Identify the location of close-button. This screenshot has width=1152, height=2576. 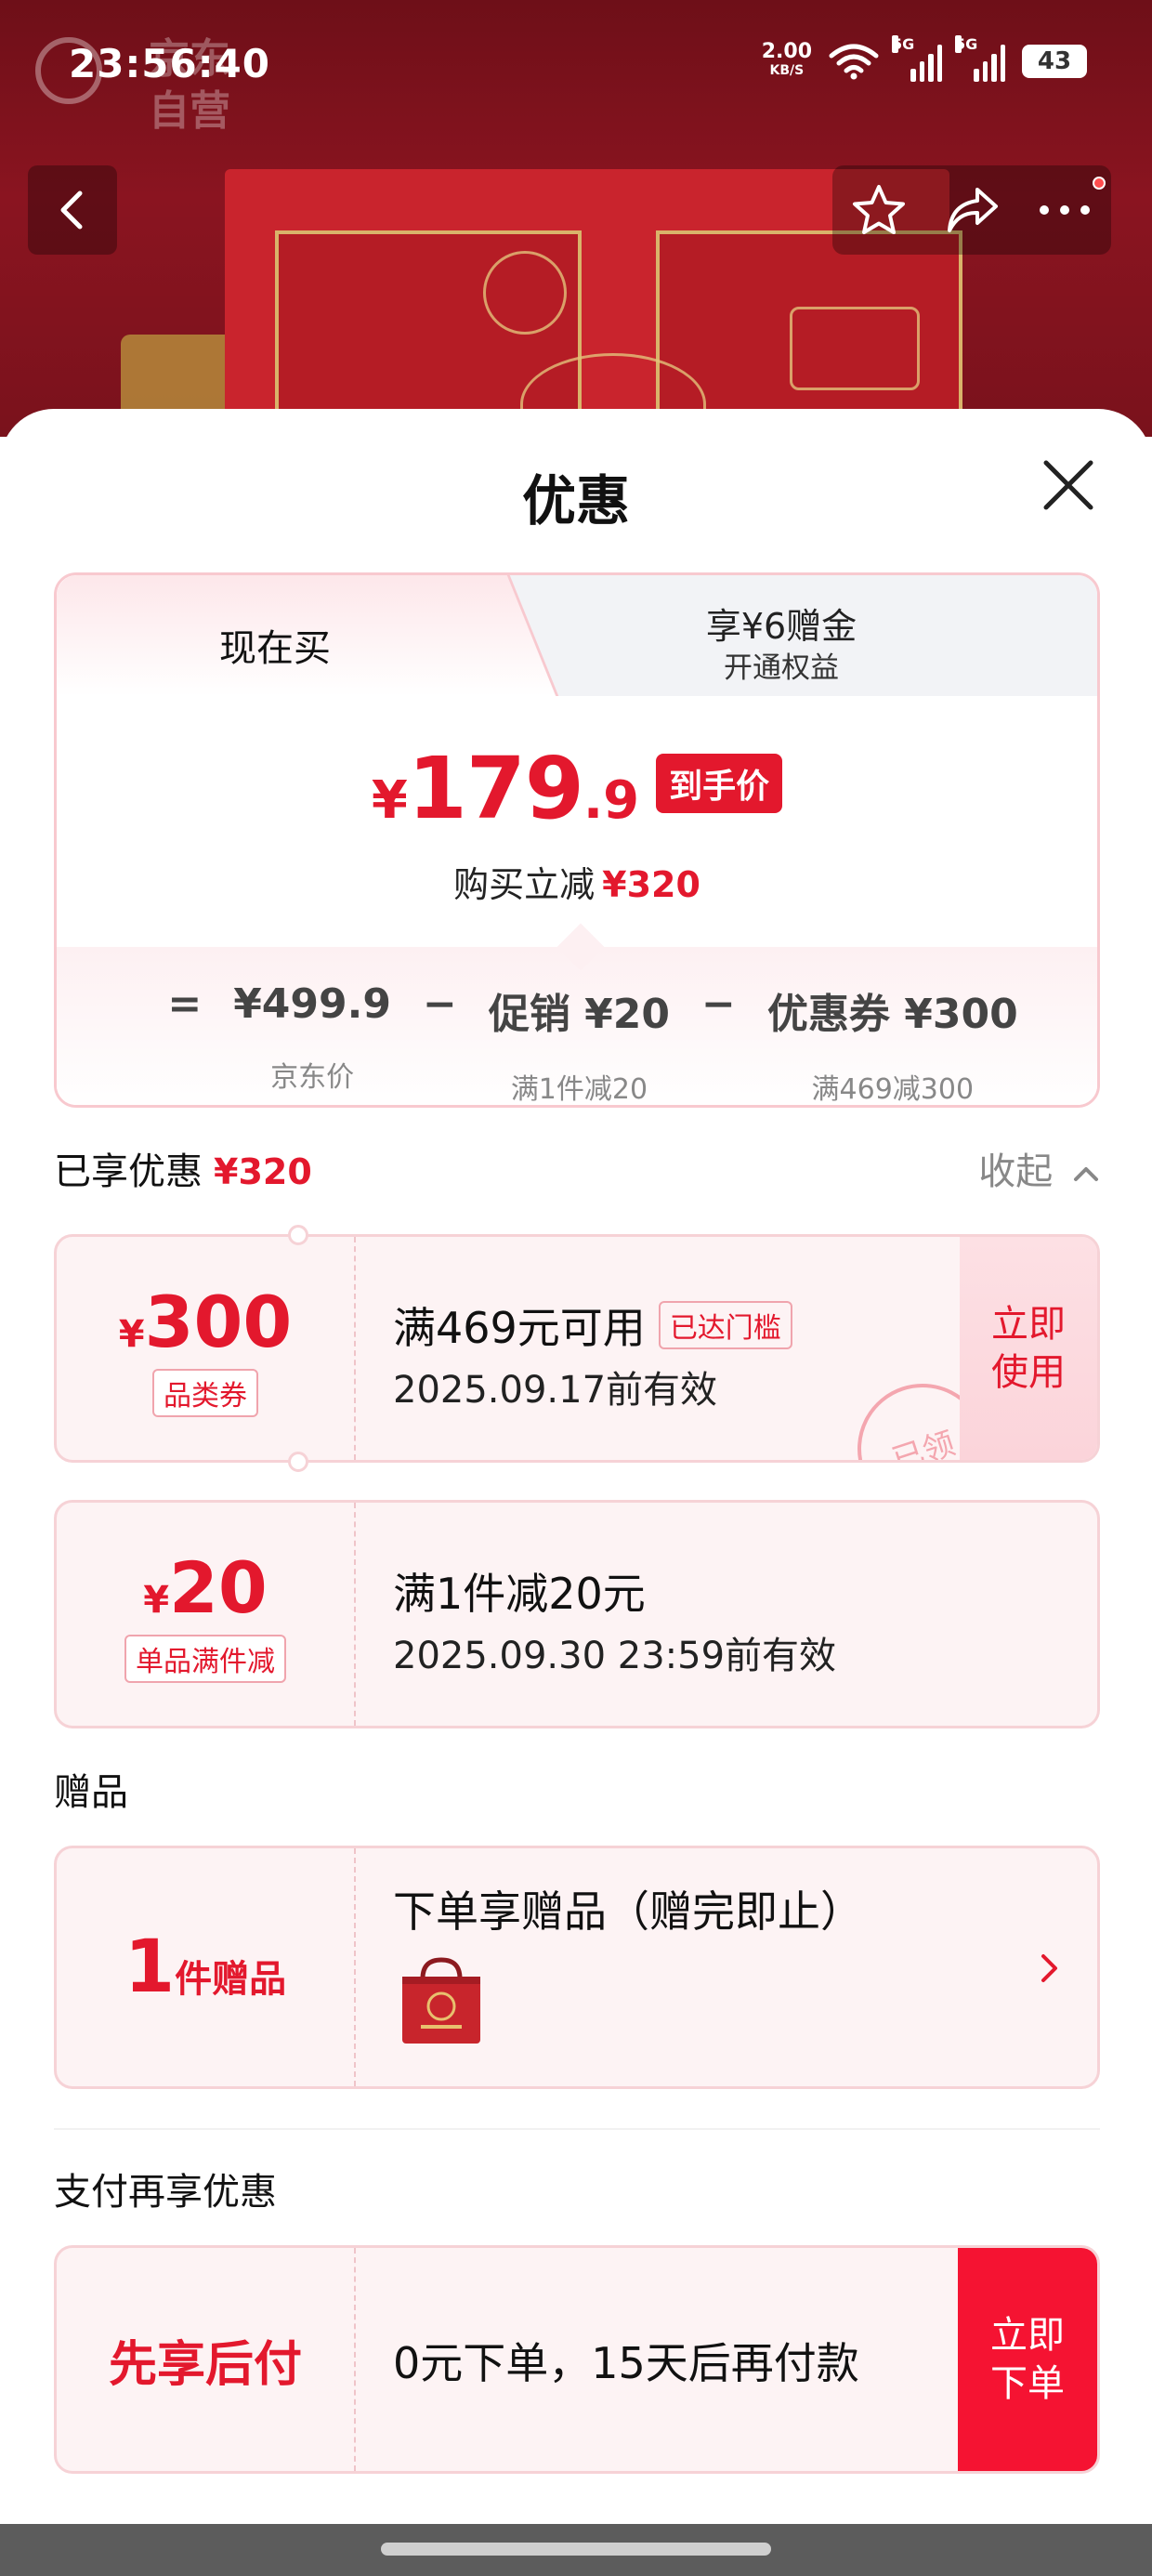
(1068, 485).